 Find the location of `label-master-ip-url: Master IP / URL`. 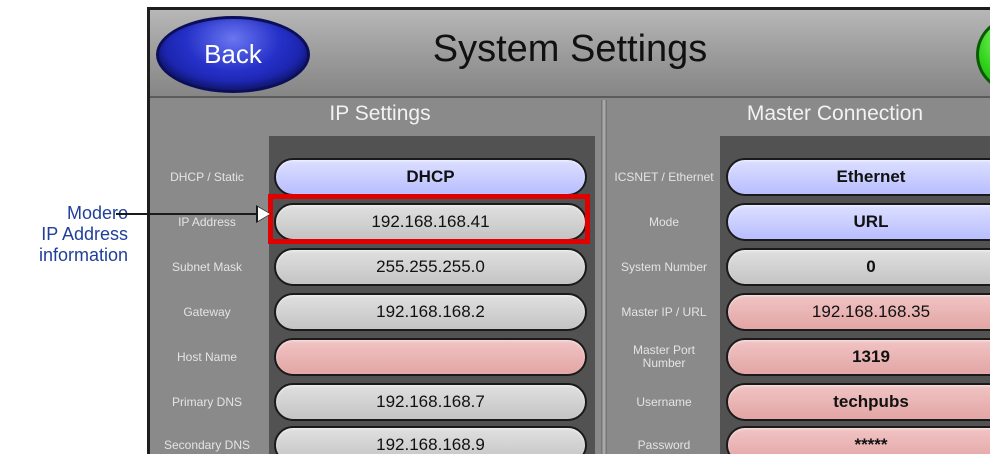

label-master-ip-url: Master IP / URL is located at coordinates (664, 311).